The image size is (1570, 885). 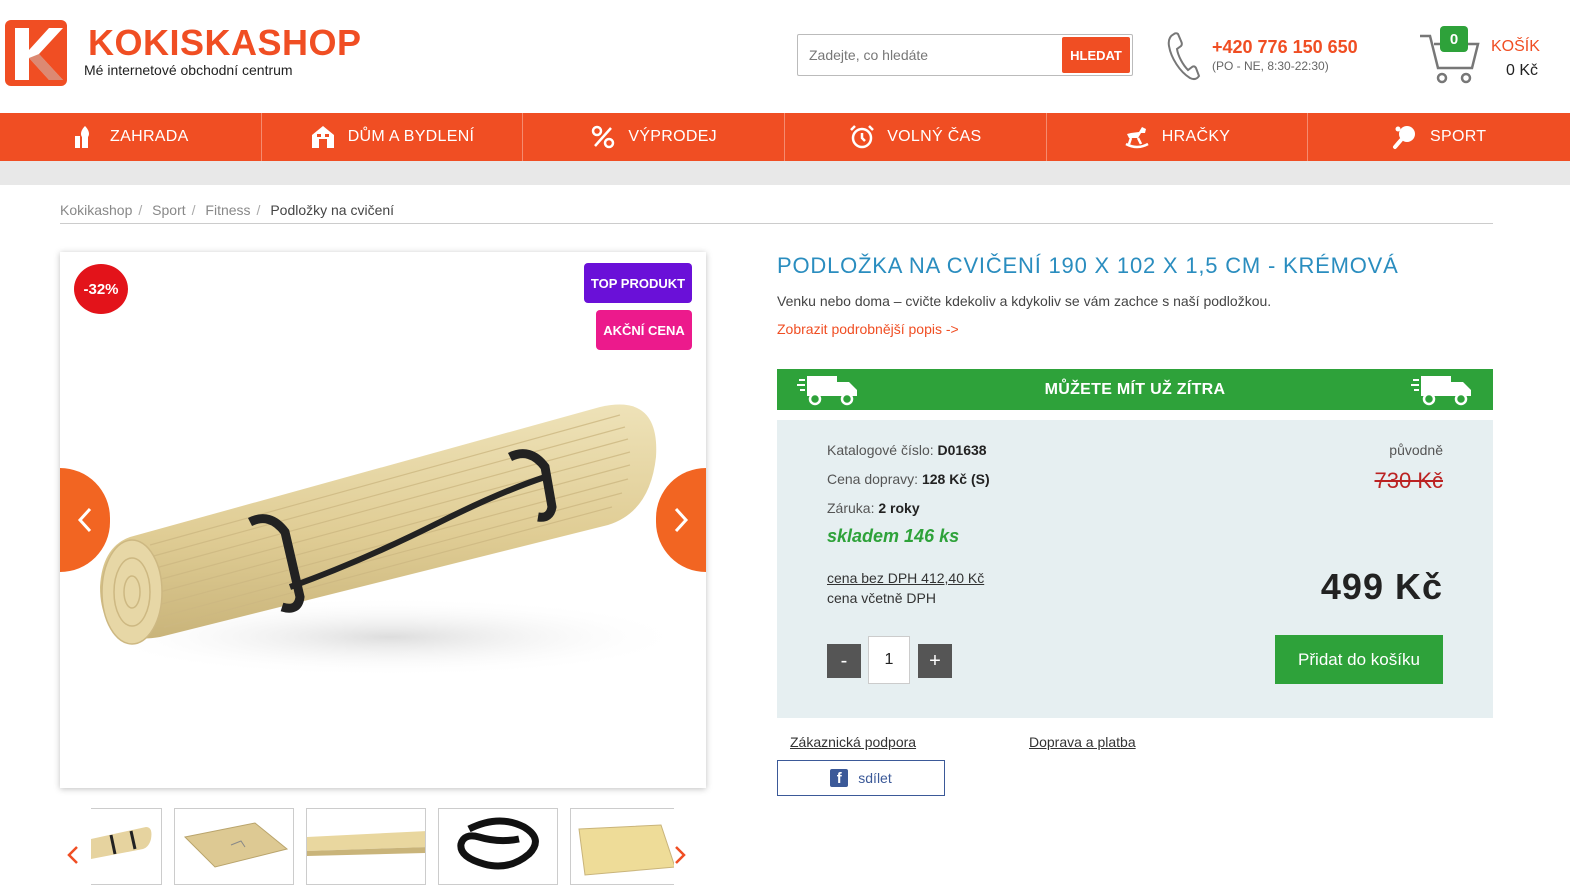 What do you see at coordinates (644, 330) in the screenshot?
I see `sale-price-badge: AKČNÍ CENA` at bounding box center [644, 330].